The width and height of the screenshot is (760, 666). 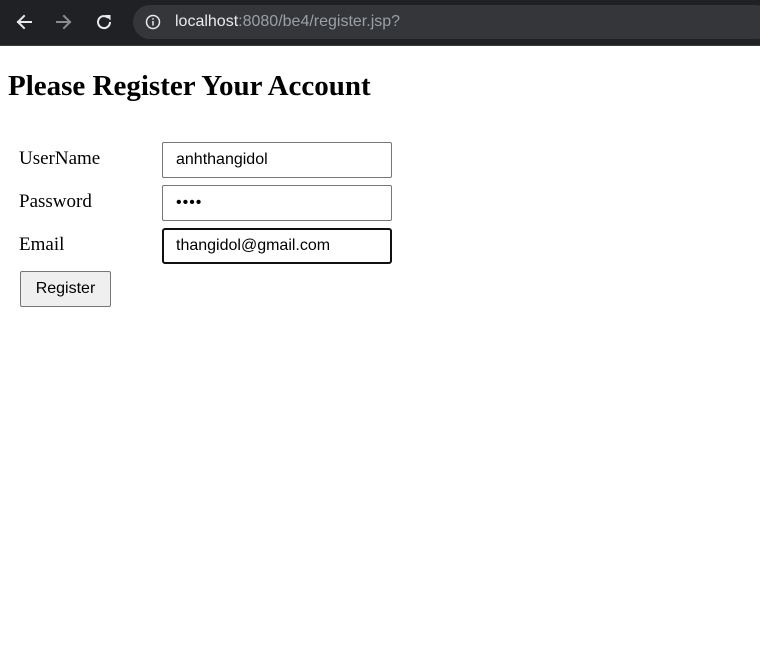 I want to click on url-text: localhost:8080/be4/register.jsp?, so click(x=287, y=22).